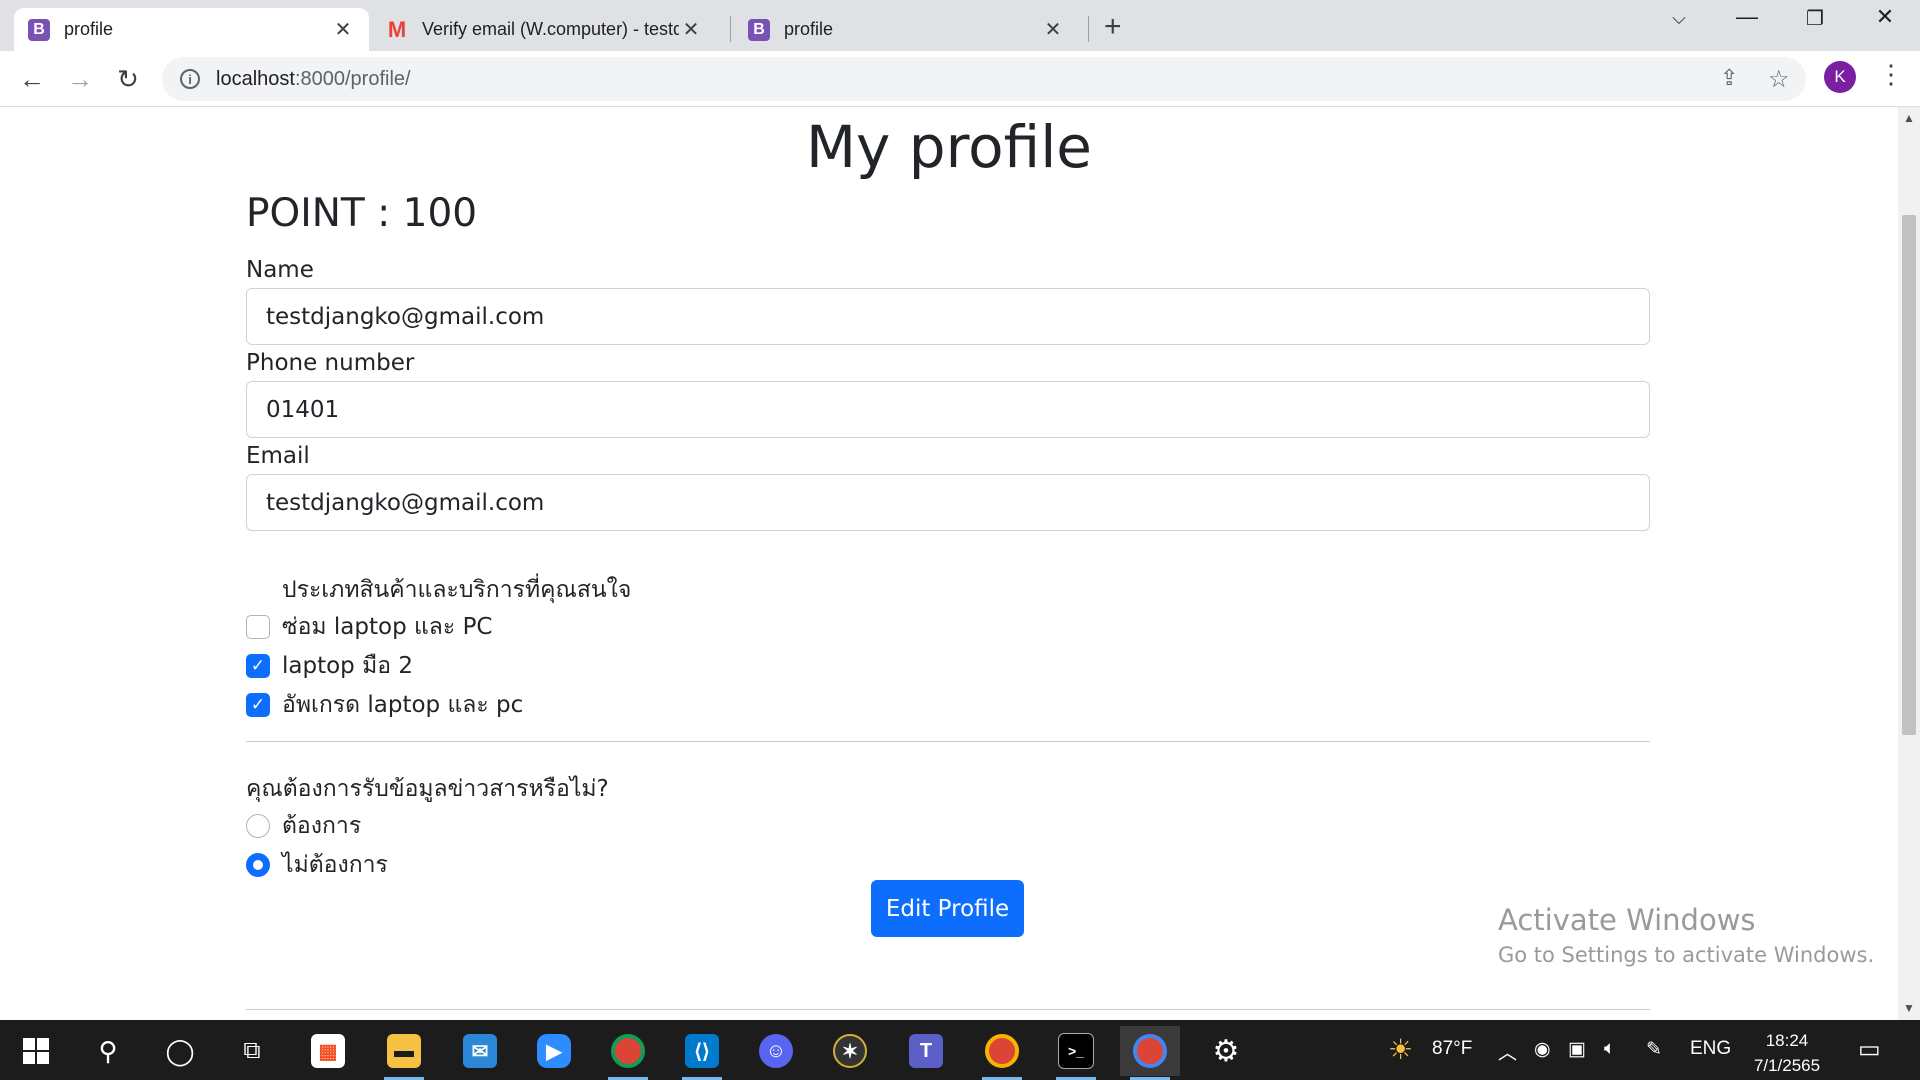 This screenshot has height=1080, width=1920. Describe the element at coordinates (1909, 118) in the screenshot. I see `scroll-up-arrow-icon: ▲` at that location.